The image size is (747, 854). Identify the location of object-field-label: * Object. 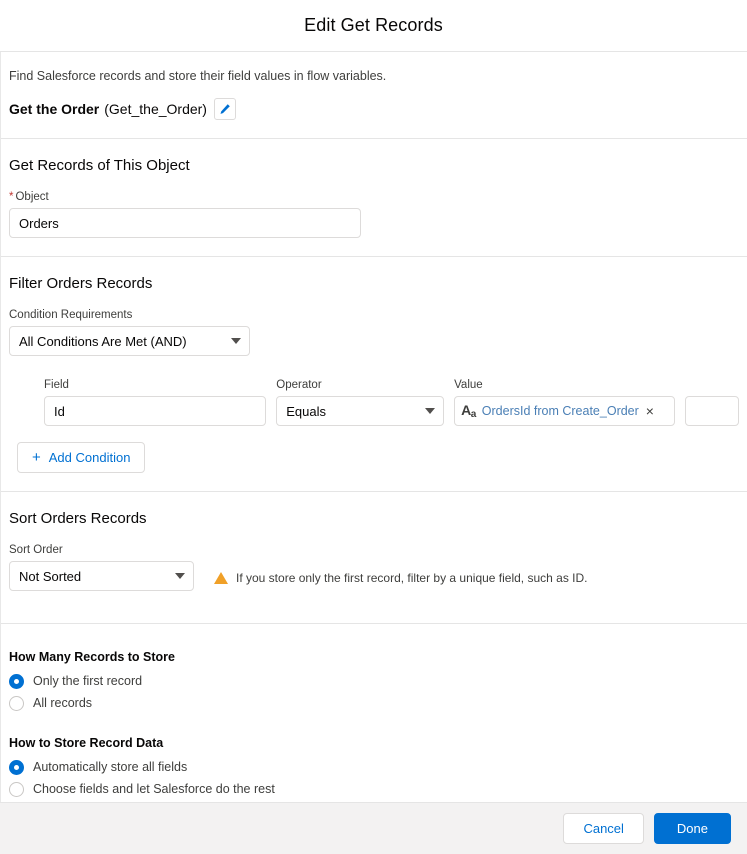
(374, 197).